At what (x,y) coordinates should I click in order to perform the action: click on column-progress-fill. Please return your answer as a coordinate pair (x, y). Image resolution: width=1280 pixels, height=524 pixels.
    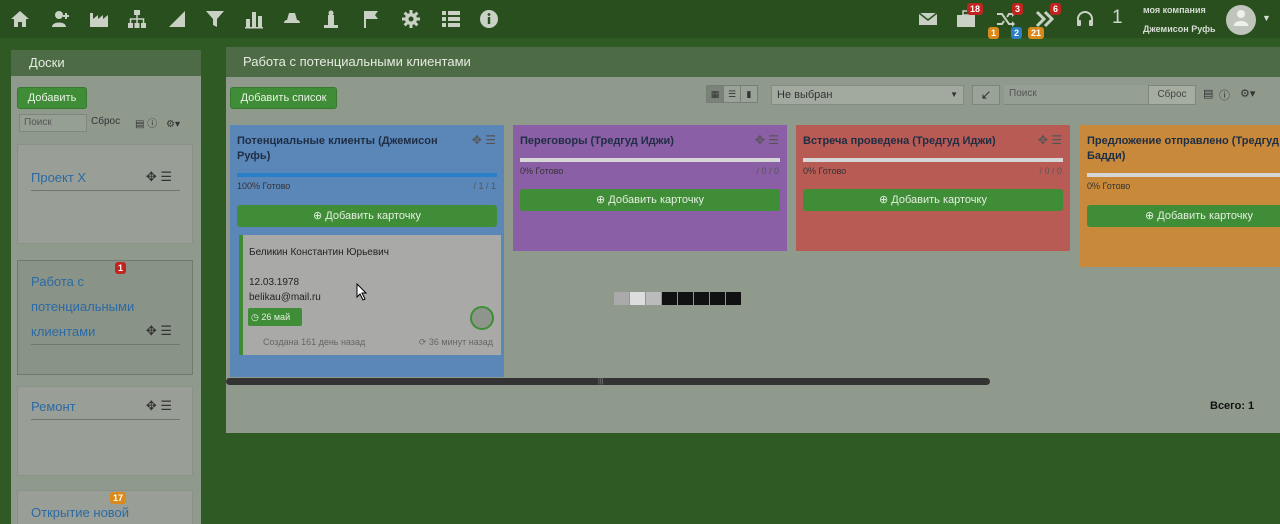
    Looking at the image, I should click on (367, 175).